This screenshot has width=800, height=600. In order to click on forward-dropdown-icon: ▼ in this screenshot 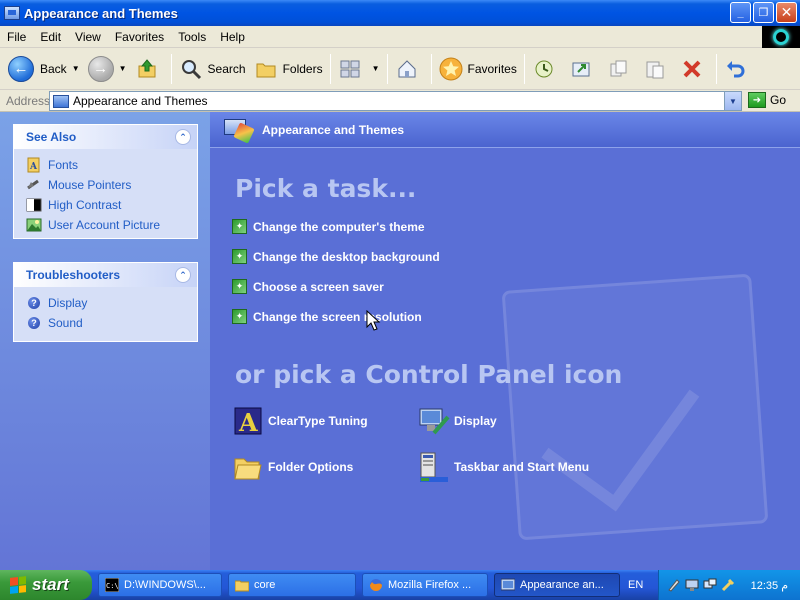, I will do `click(123, 68)`.